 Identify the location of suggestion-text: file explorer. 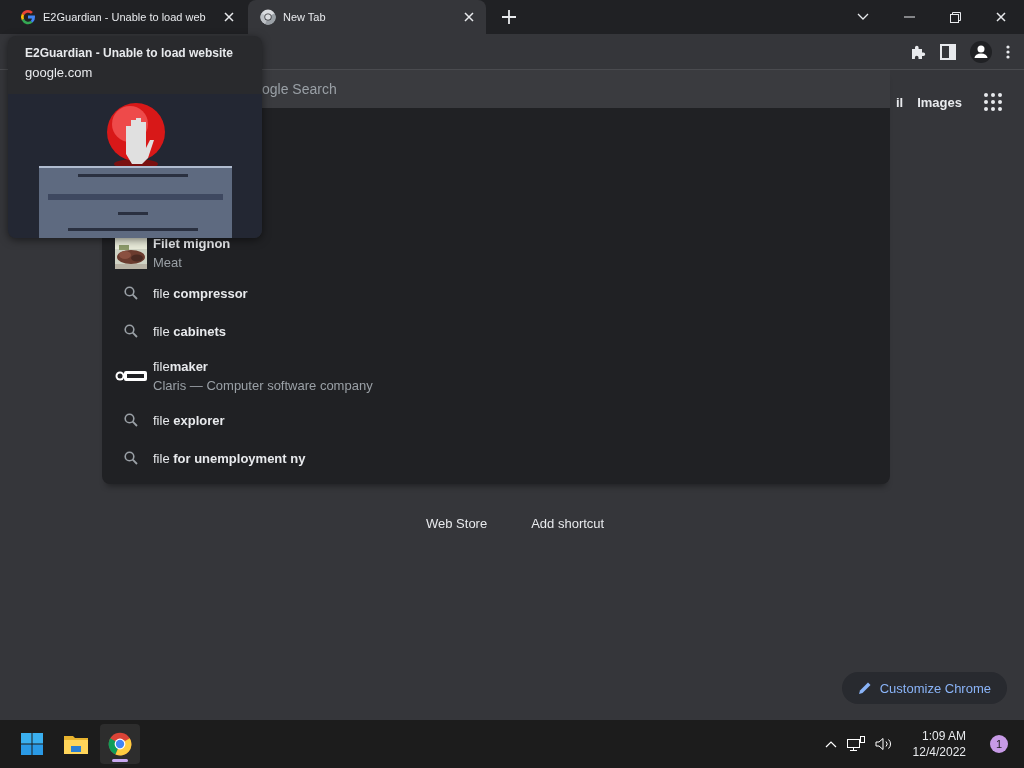
(189, 420).